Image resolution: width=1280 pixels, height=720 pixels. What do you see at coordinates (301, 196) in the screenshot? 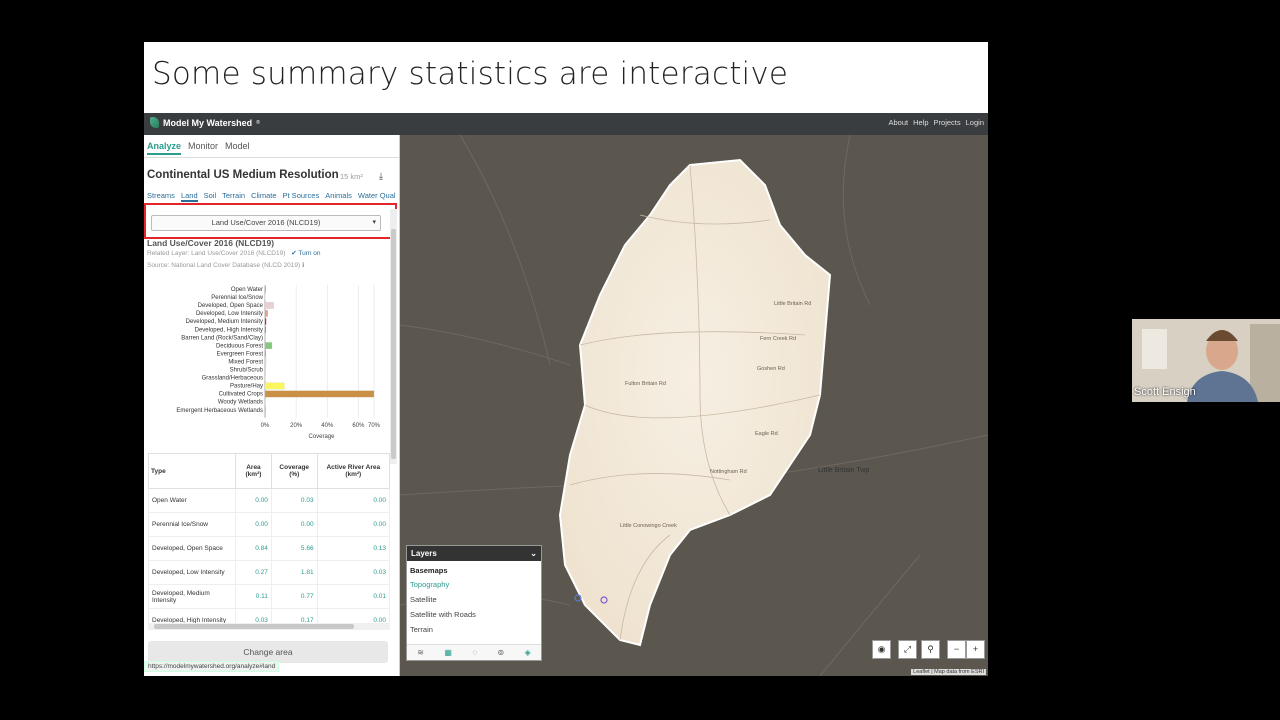
I see `subtab-pt-sources: Pt Sources` at bounding box center [301, 196].